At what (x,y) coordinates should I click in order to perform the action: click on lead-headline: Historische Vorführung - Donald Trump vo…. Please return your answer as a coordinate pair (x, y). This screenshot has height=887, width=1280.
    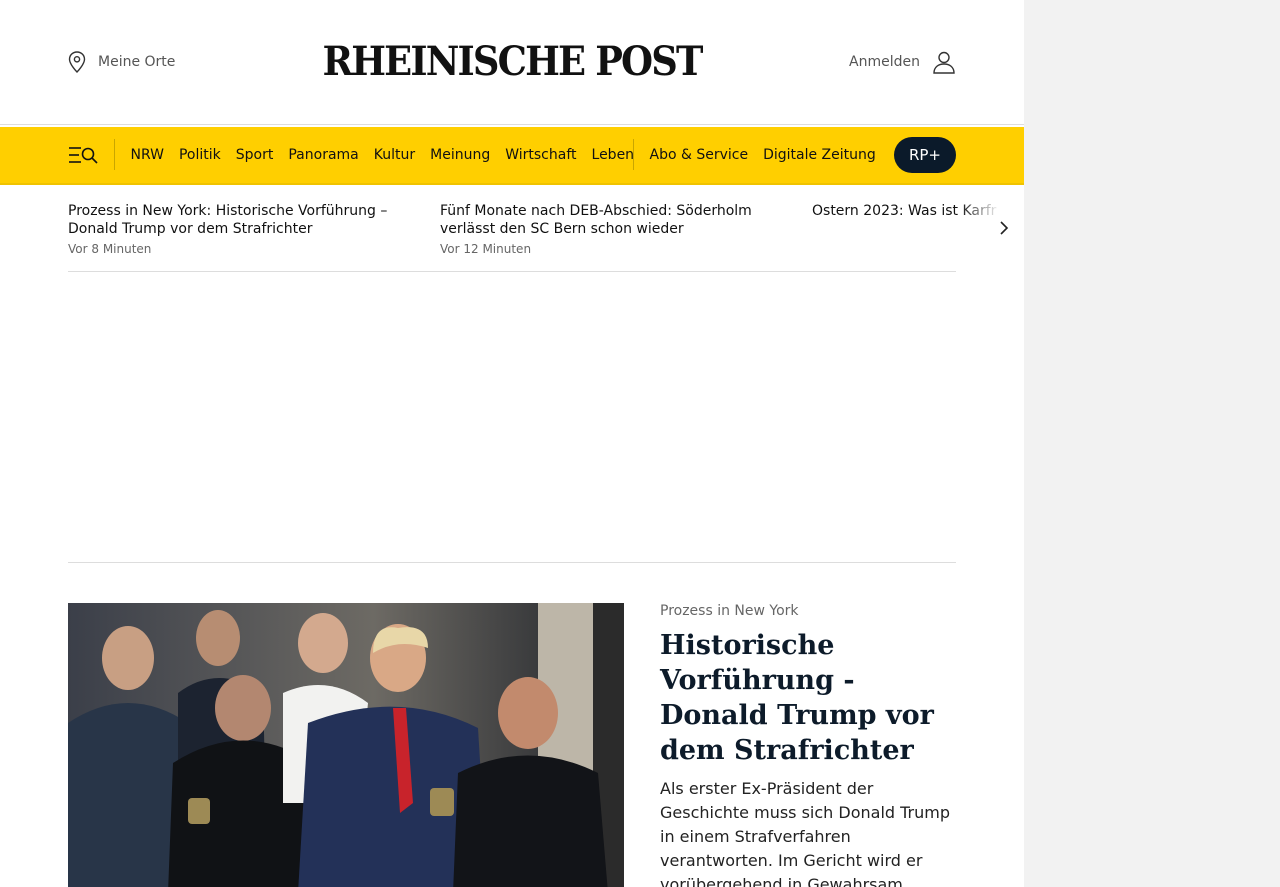
    Looking at the image, I should click on (810, 698).